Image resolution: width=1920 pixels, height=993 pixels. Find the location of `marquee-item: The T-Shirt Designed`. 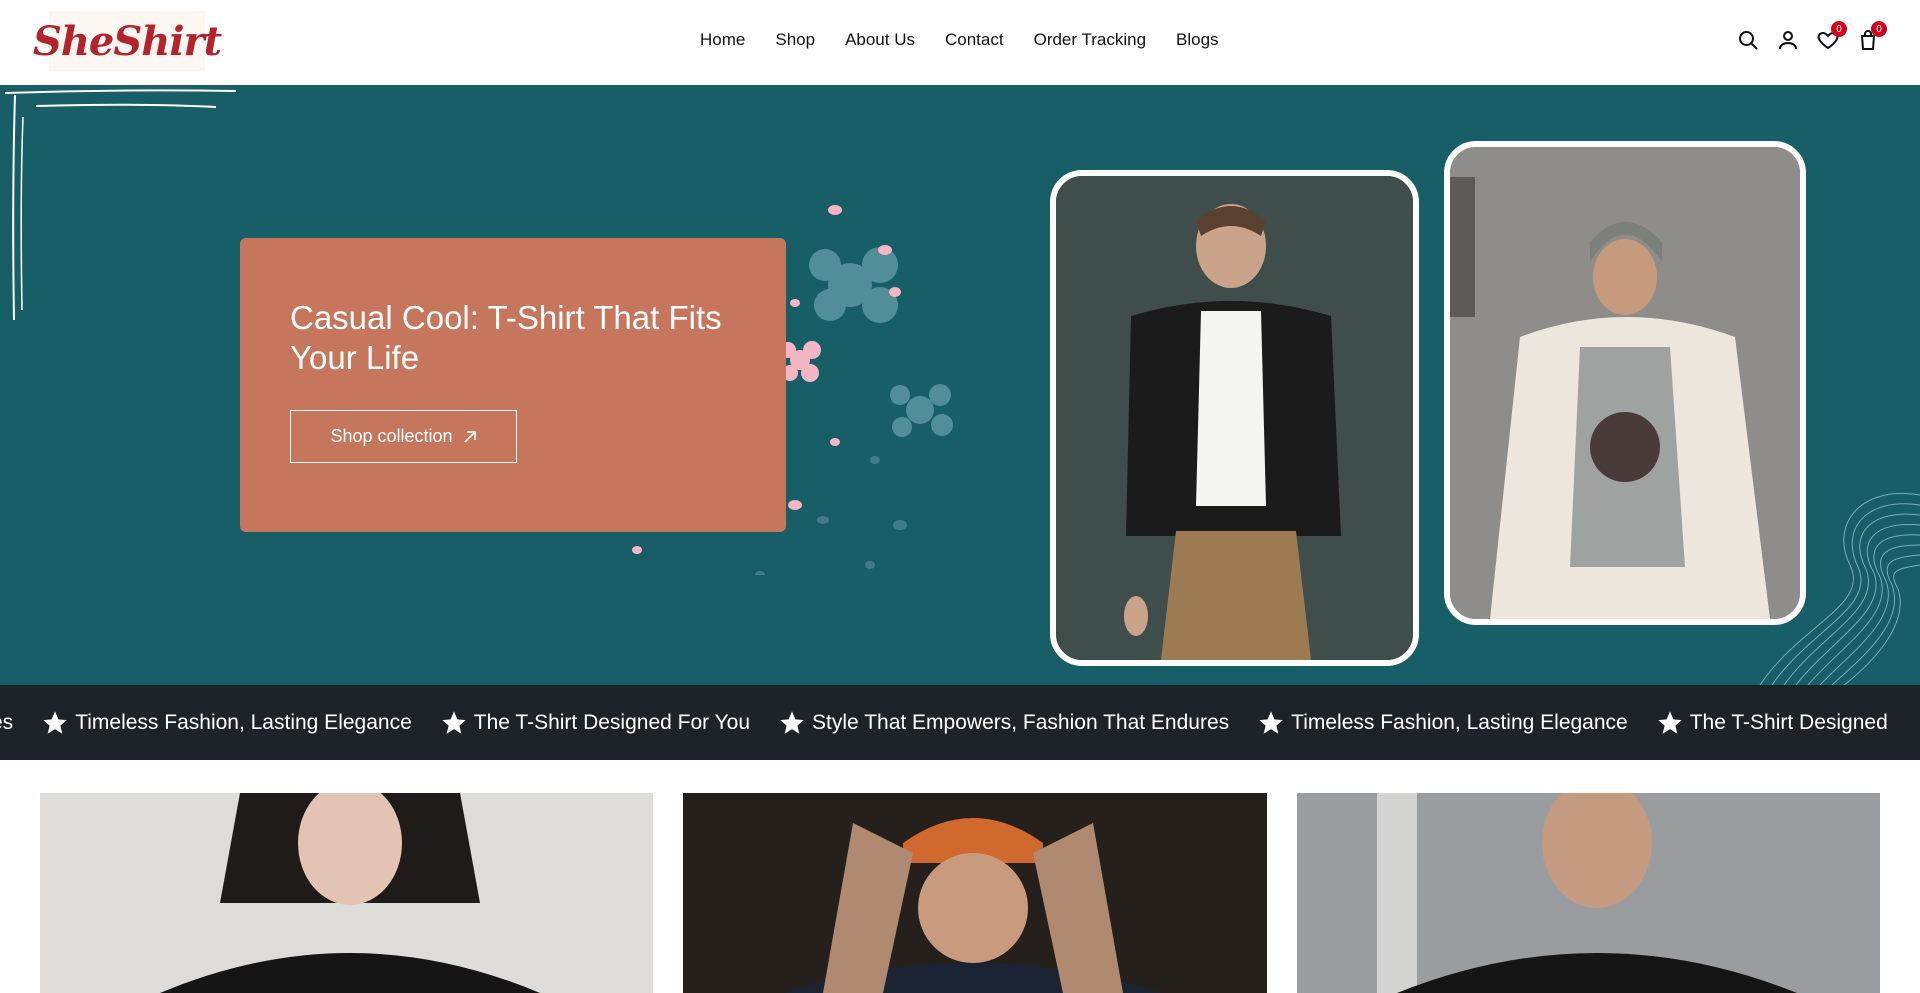

marquee-item: The T-Shirt Designed is located at coordinates (1772, 723).